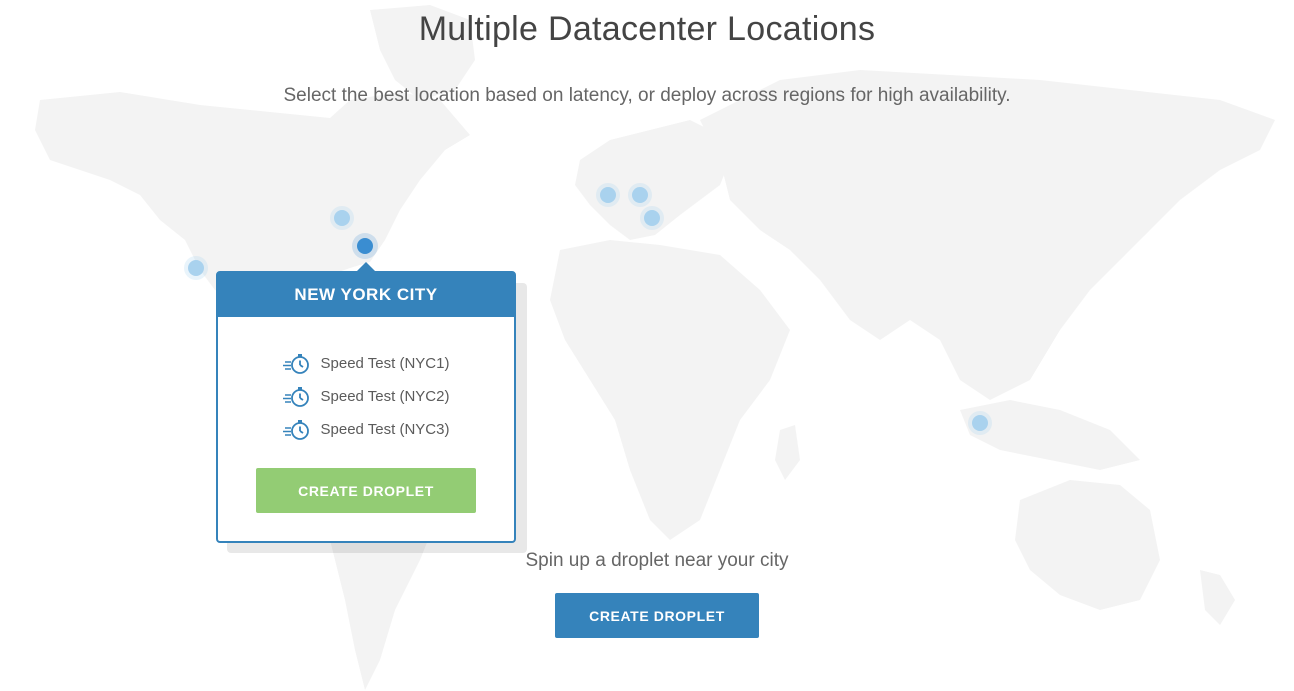 The image size is (1294, 691). What do you see at coordinates (640, 195) in the screenshot?
I see `datacenter-marker-amsterdam` at bounding box center [640, 195].